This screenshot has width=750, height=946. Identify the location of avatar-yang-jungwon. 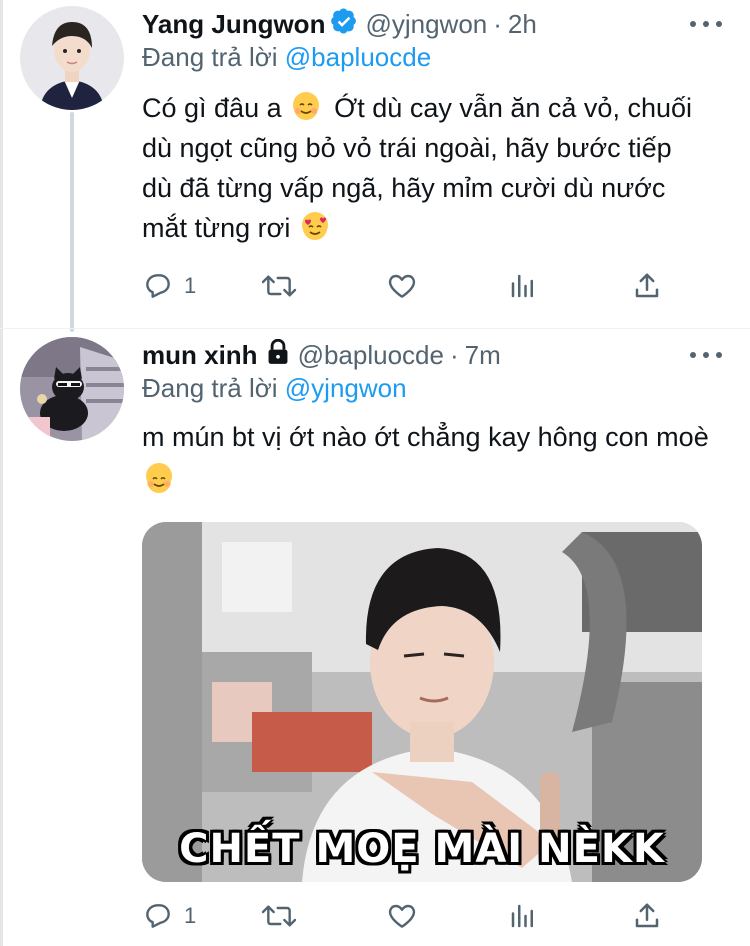
(72, 58).